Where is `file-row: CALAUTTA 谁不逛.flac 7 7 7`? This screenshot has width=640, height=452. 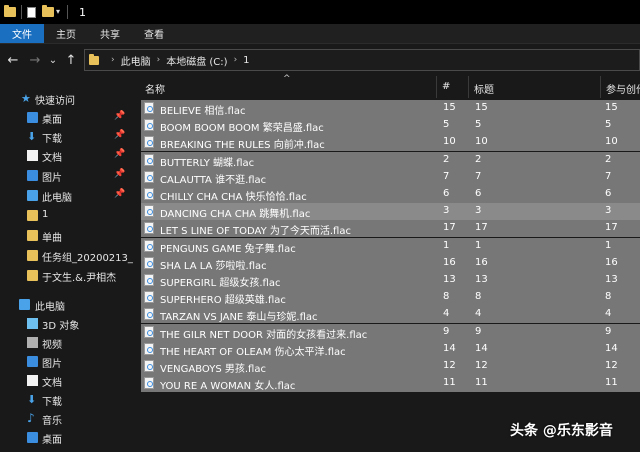 file-row: CALAUTTA 谁不逛.flac 7 7 7 is located at coordinates (390, 177).